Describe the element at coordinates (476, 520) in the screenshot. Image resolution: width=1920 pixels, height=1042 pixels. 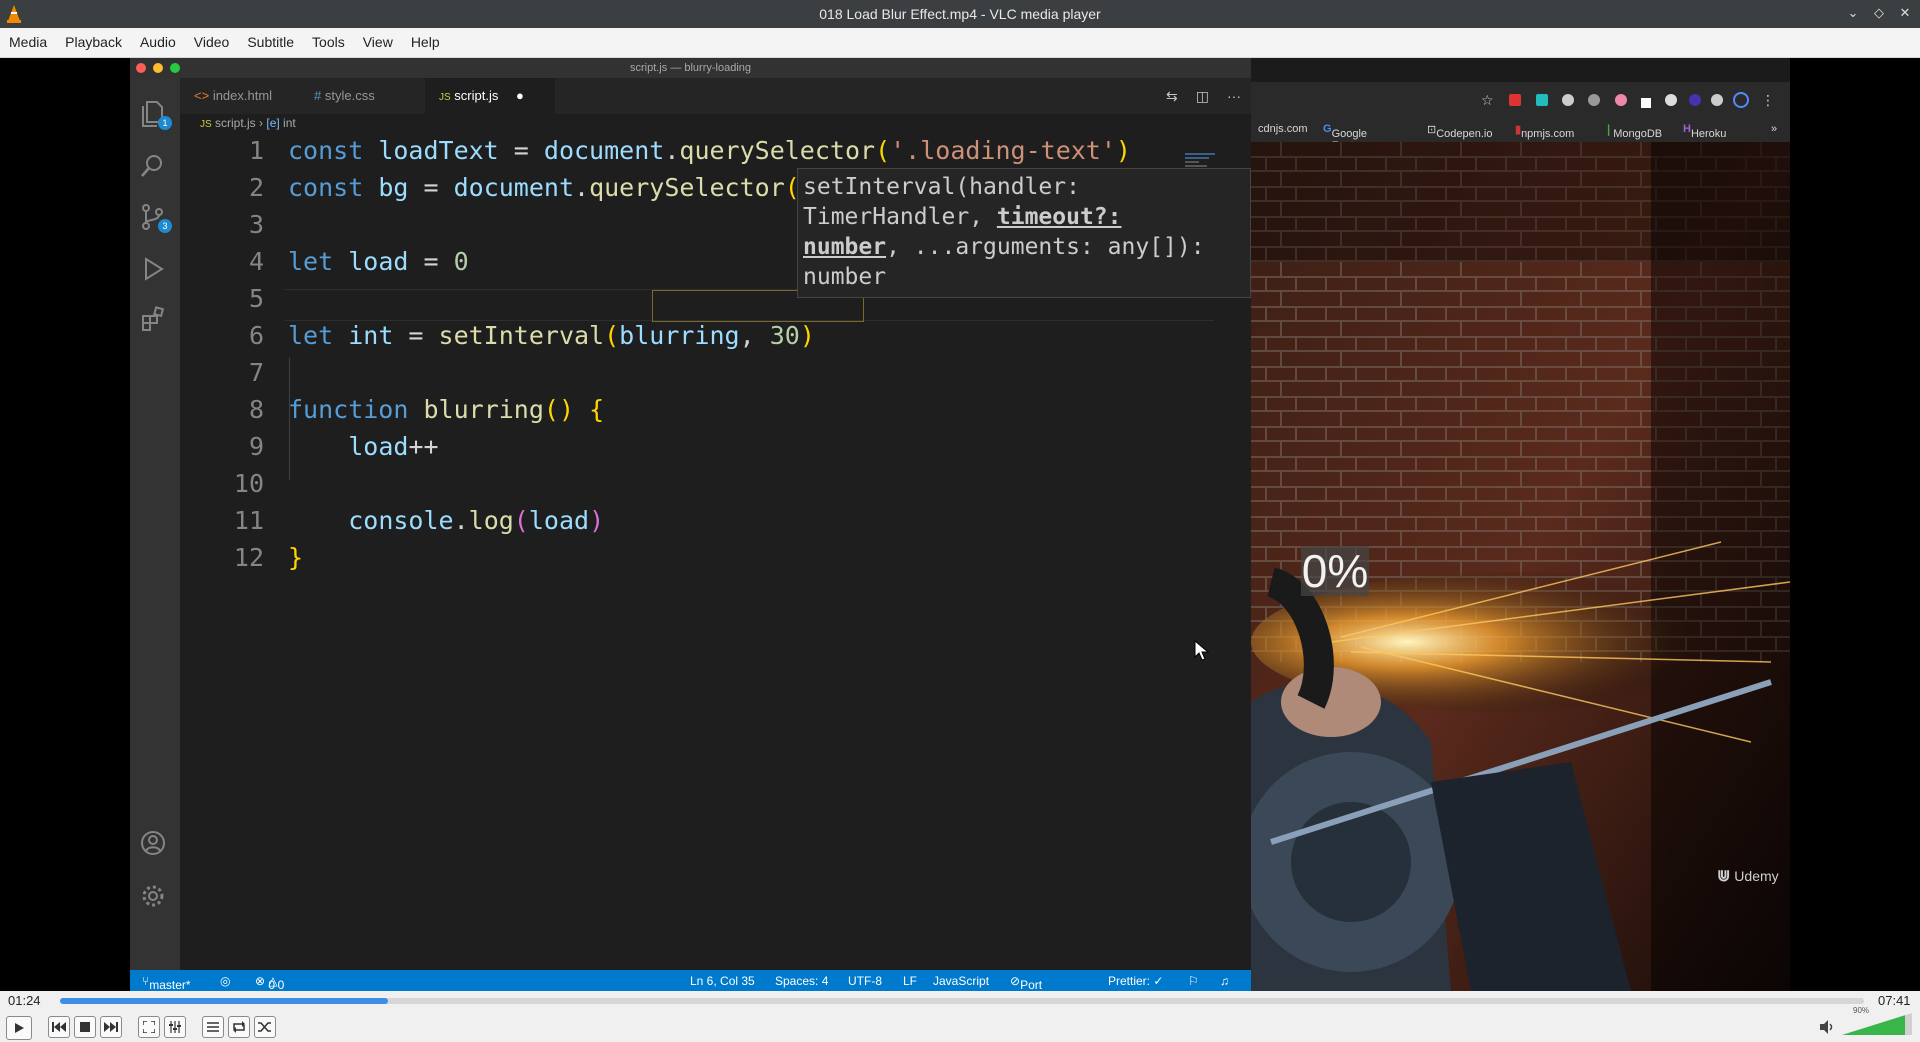
I see `code-line-11: console.log(load)` at that location.